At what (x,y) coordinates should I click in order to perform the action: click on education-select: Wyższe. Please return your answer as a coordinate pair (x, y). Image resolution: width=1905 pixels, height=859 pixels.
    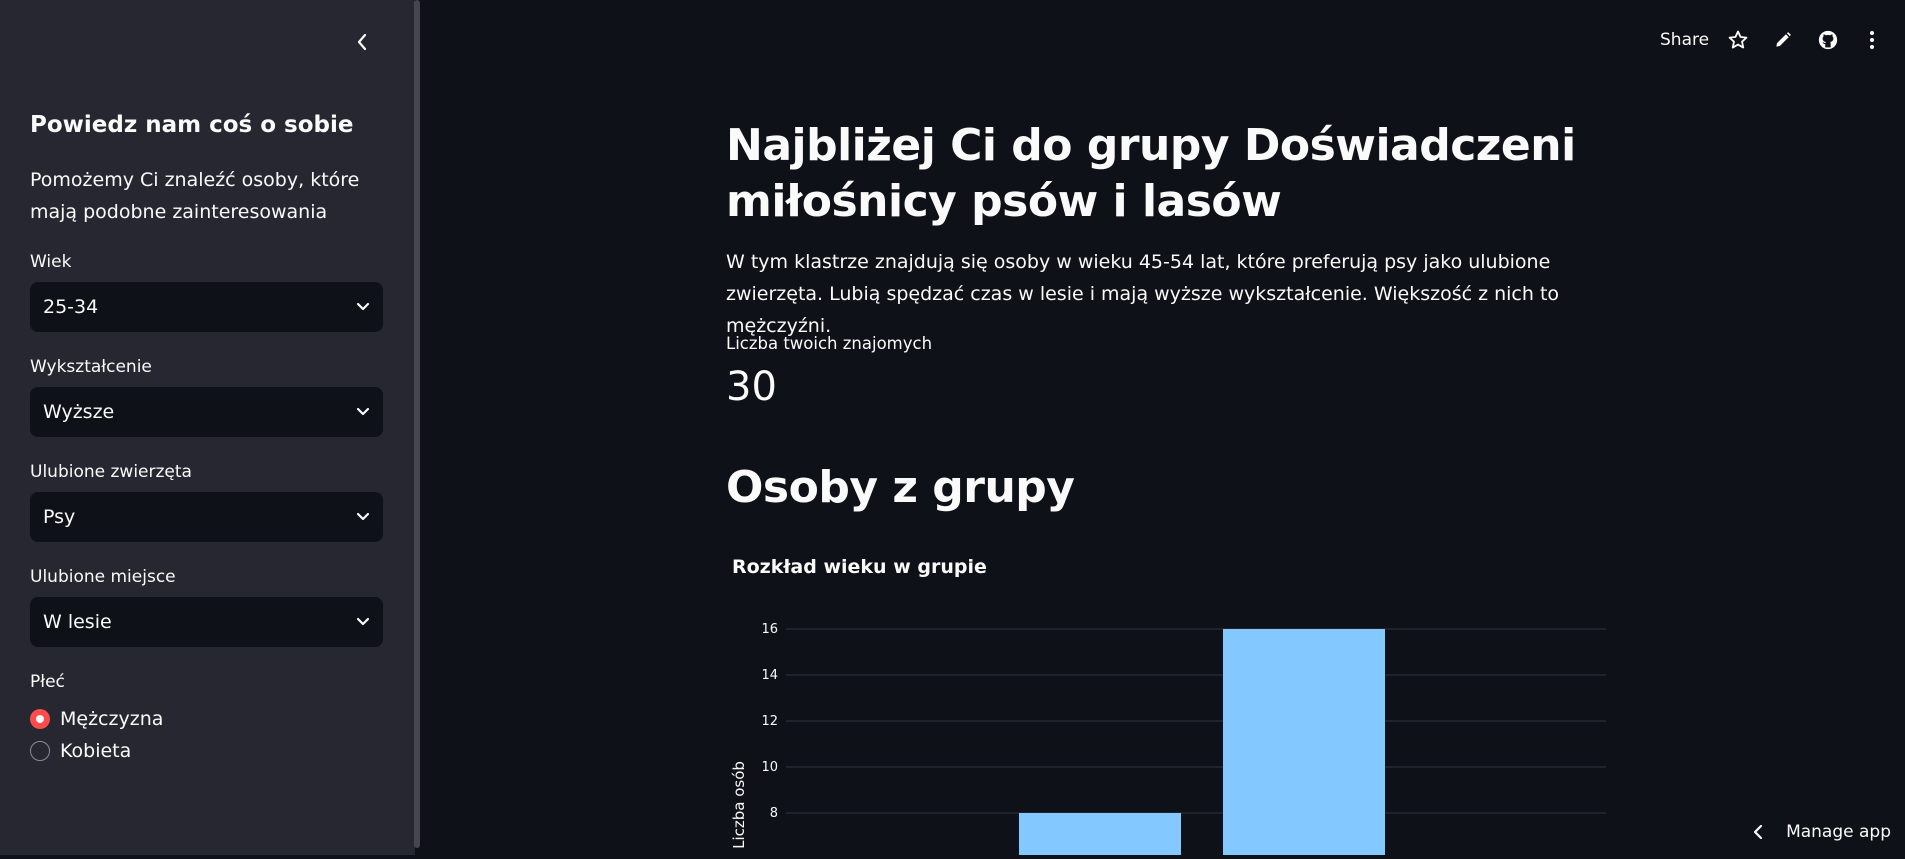
    Looking at the image, I should click on (206, 412).